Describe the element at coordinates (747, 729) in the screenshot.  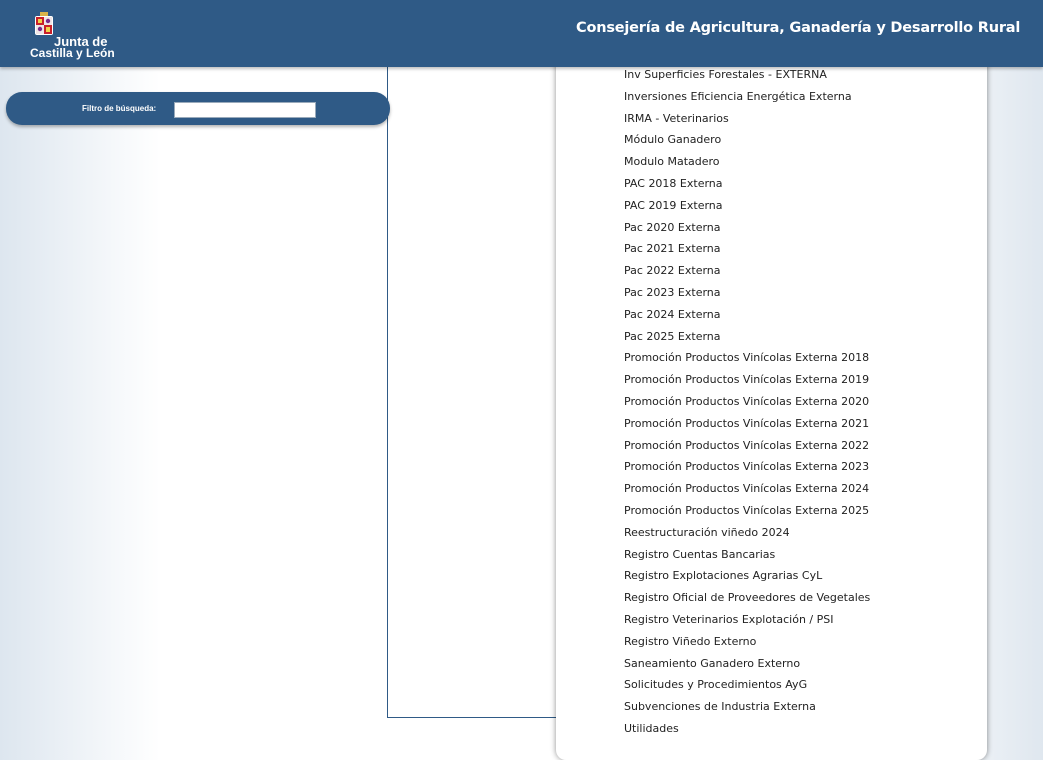
I see `menu-item: Utilidades` at that location.